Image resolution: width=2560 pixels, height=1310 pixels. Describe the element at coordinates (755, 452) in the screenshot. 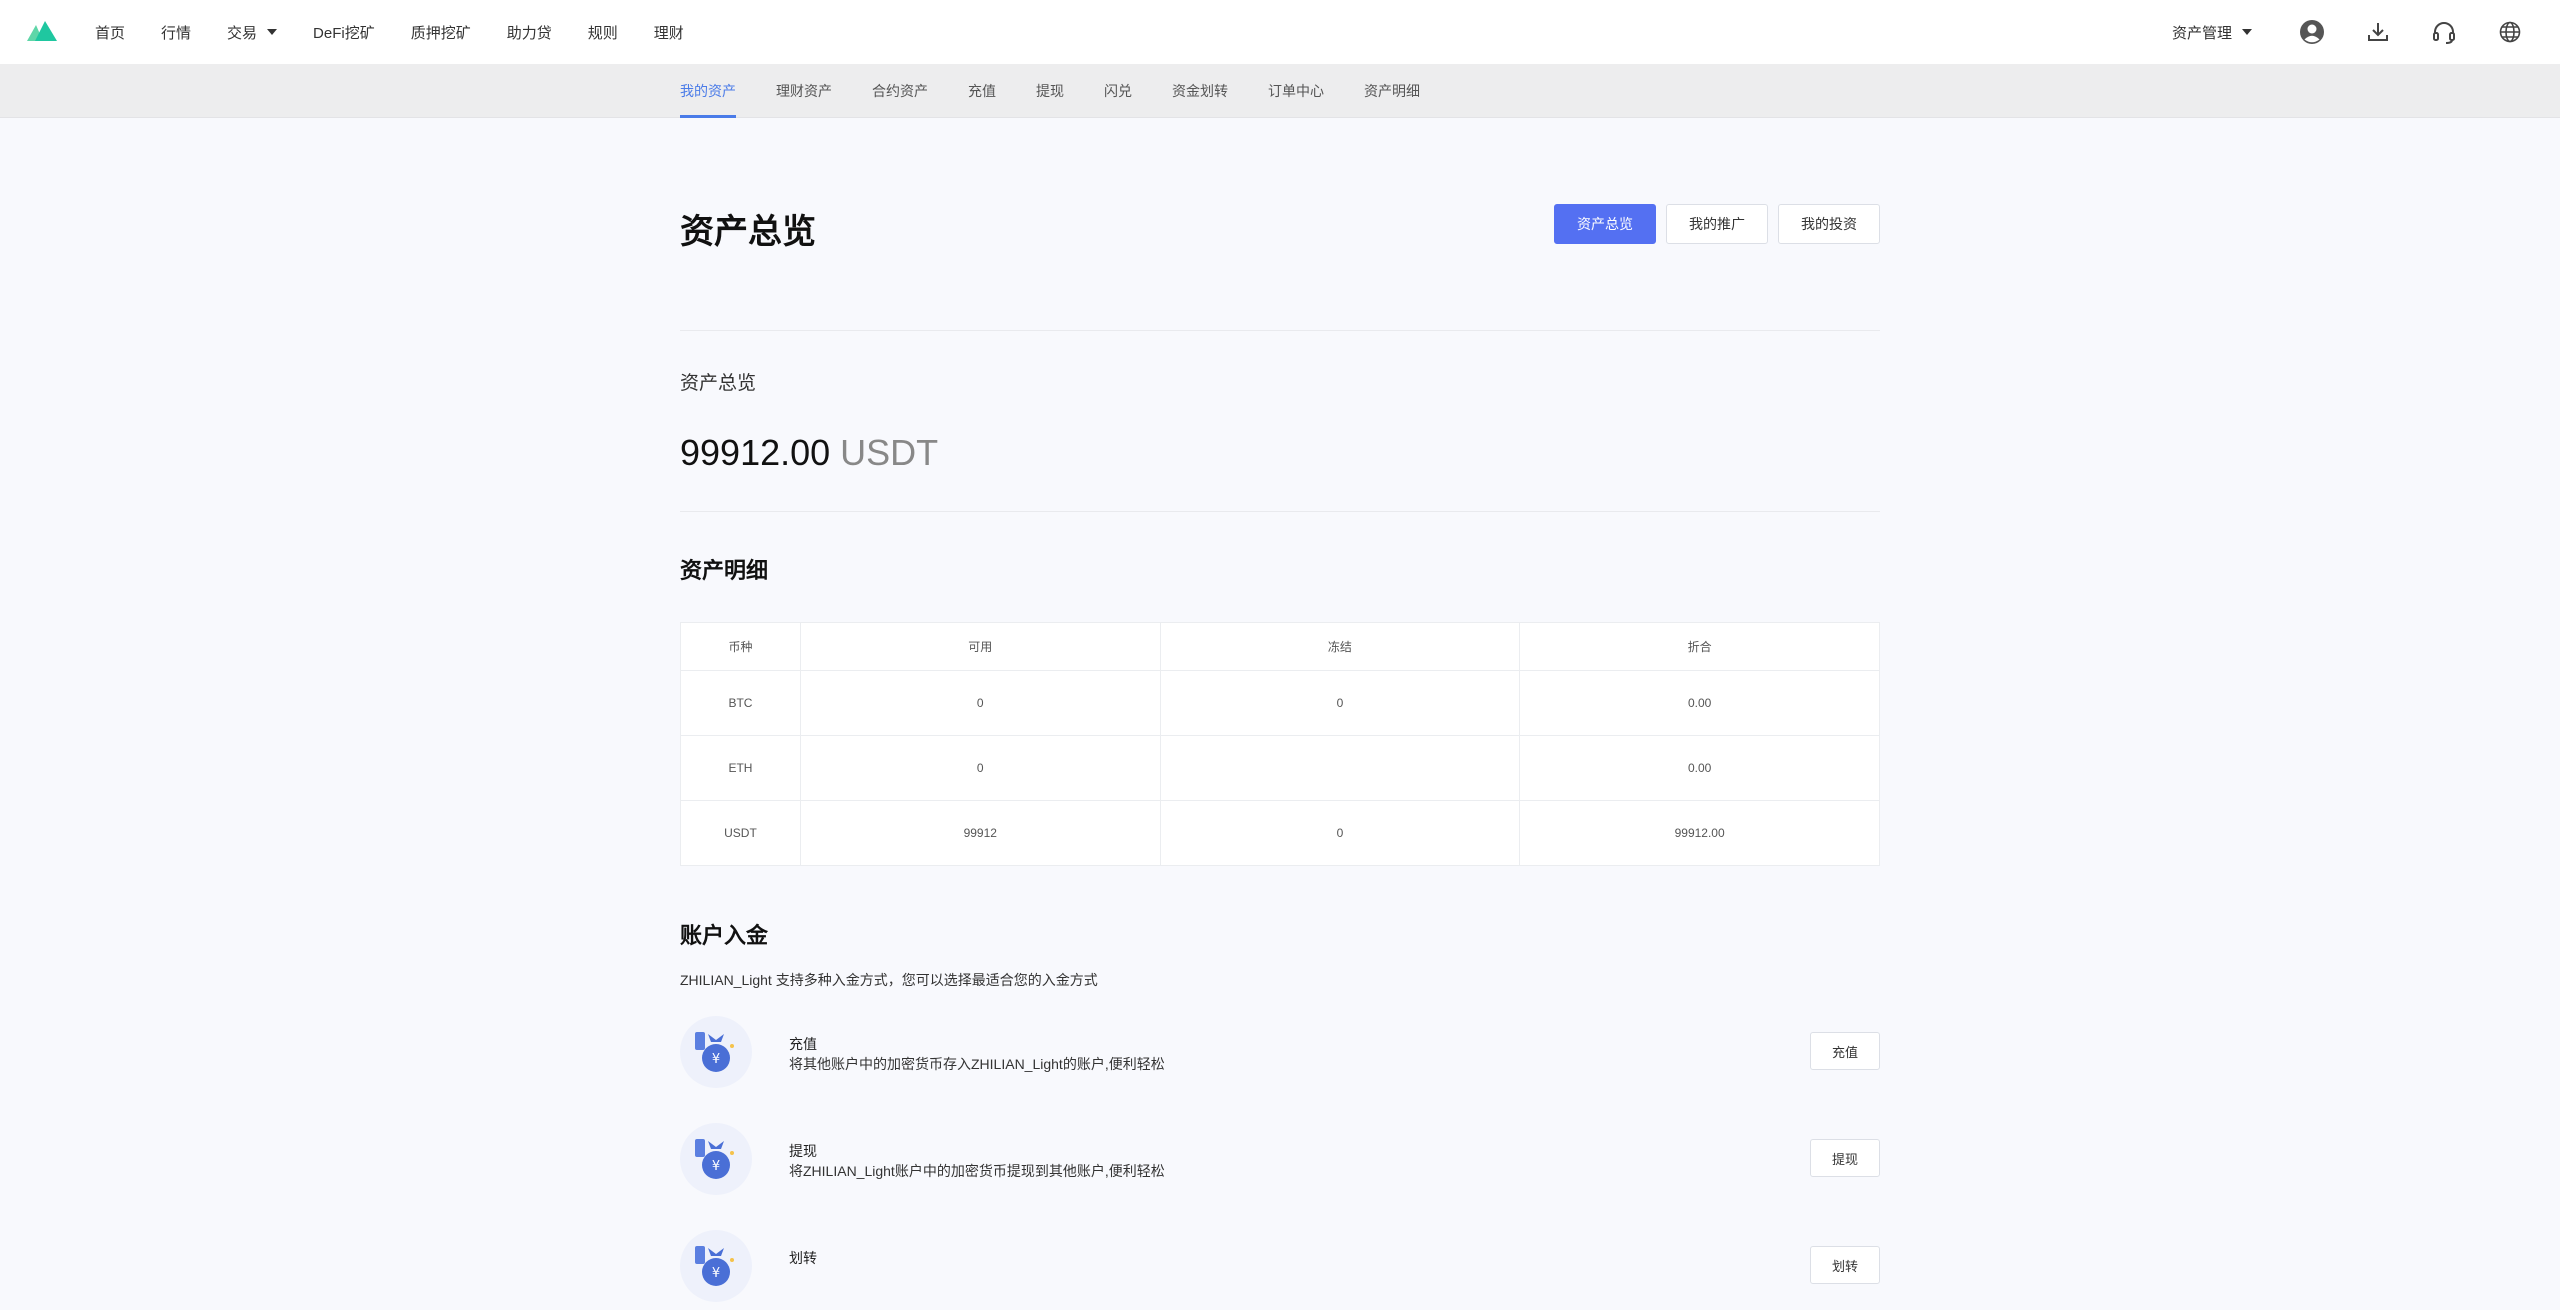

I see `total-amount: 99912.00` at that location.